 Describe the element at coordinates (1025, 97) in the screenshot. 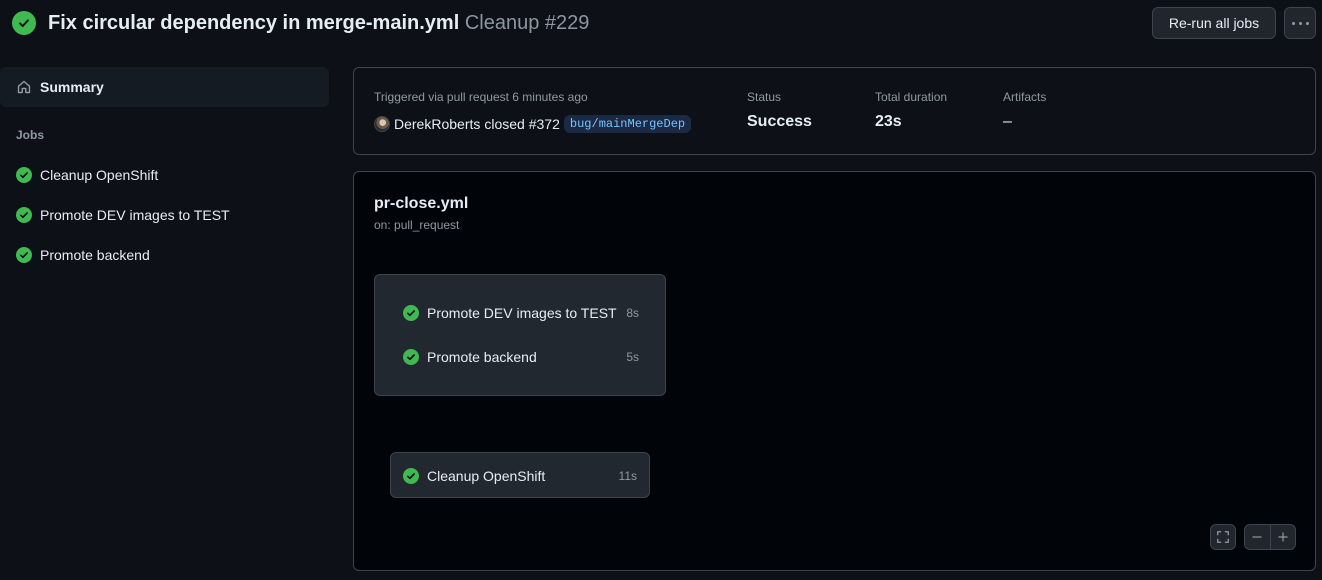

I see `artifacts-label: Artifacts` at that location.